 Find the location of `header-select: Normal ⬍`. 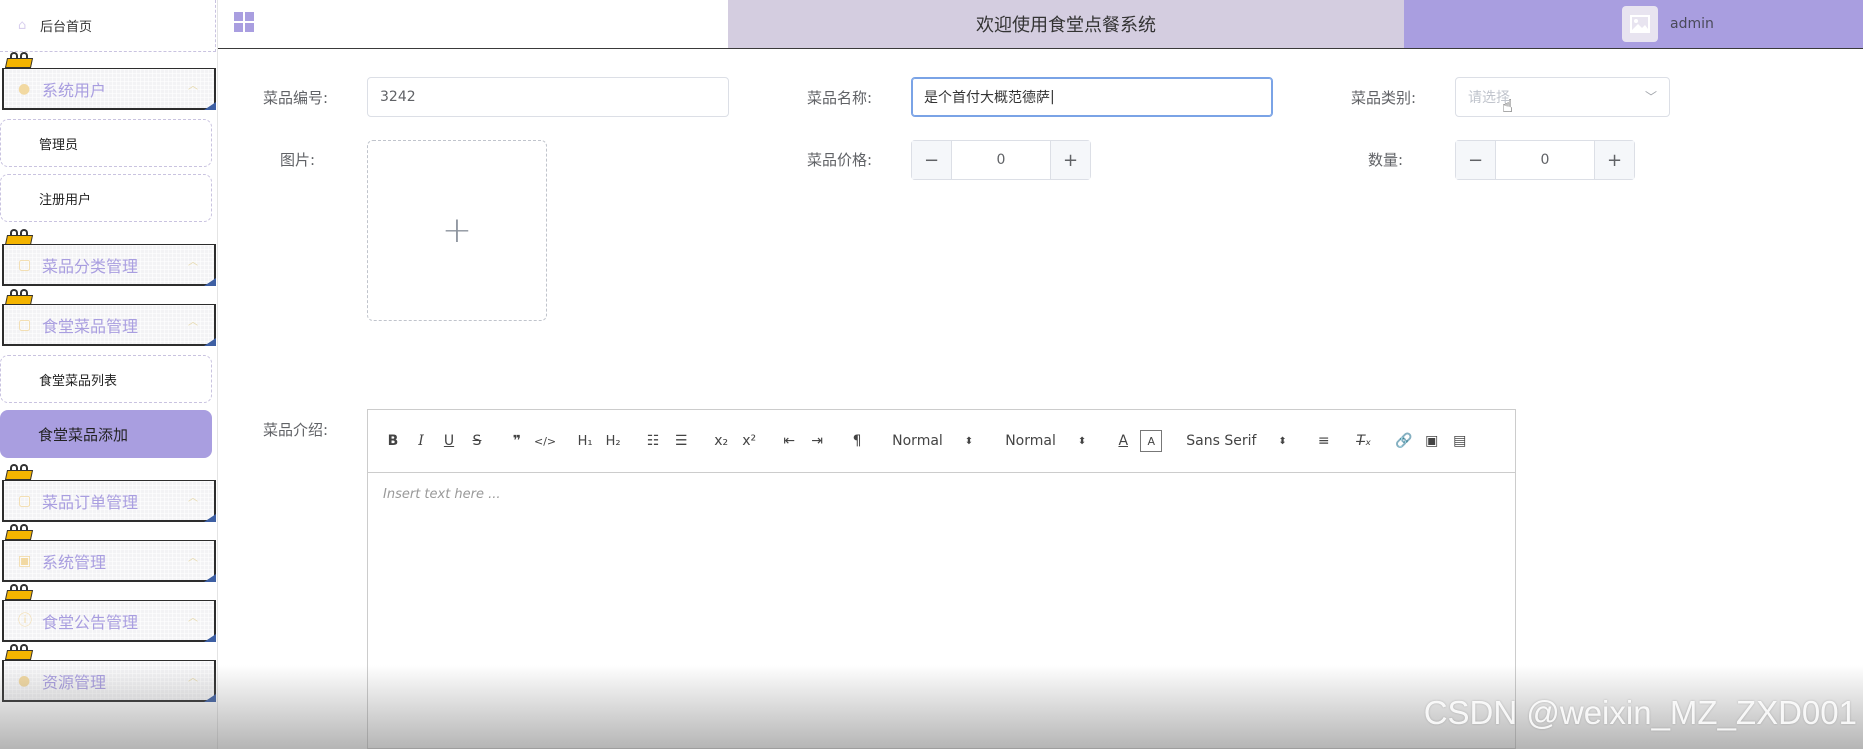

header-select: Normal ⬍ is located at coordinates (932, 441).